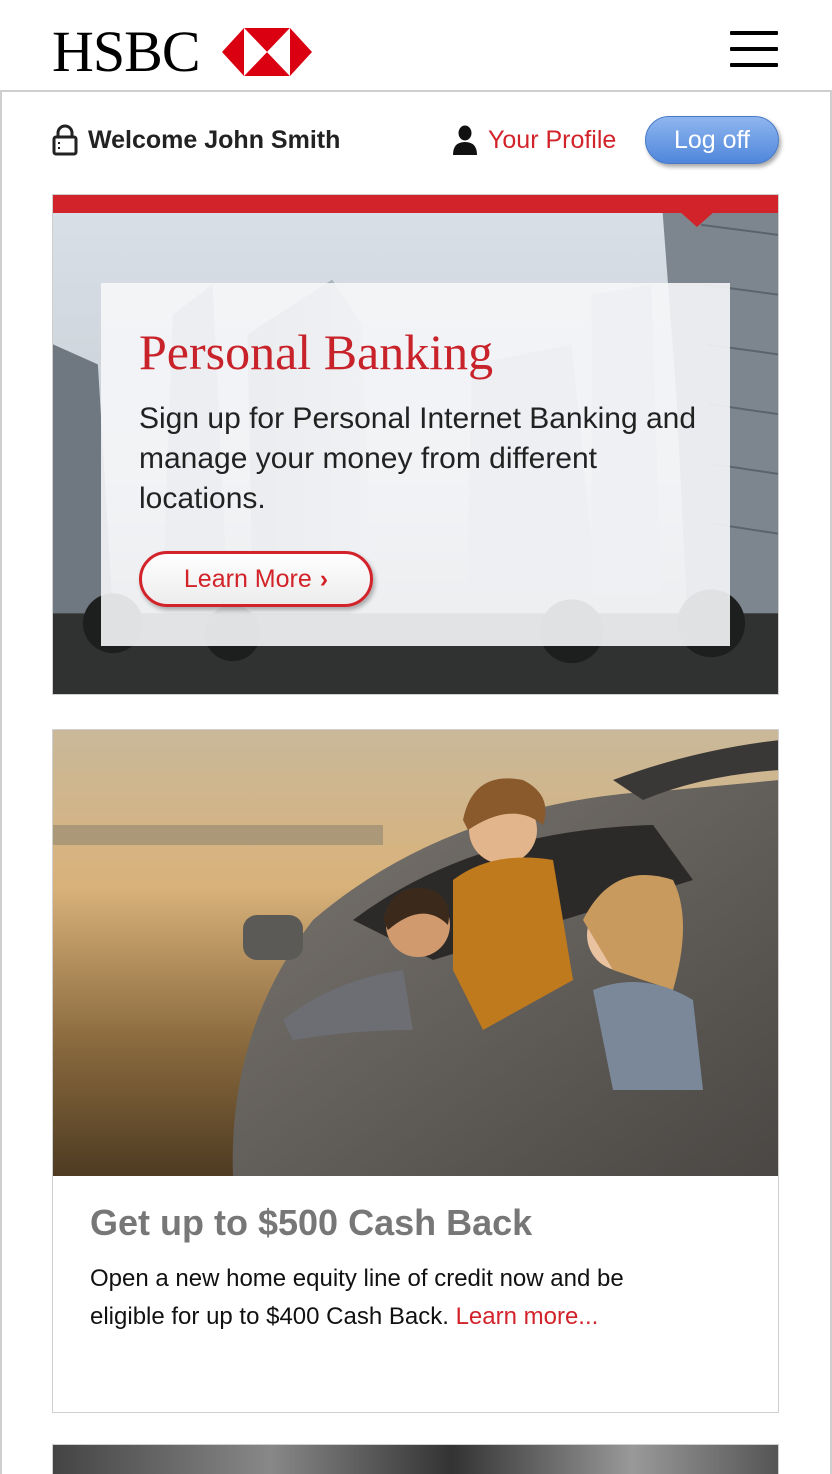 The width and height of the screenshot is (832, 1474). What do you see at coordinates (465, 140) in the screenshot?
I see `person-icon` at bounding box center [465, 140].